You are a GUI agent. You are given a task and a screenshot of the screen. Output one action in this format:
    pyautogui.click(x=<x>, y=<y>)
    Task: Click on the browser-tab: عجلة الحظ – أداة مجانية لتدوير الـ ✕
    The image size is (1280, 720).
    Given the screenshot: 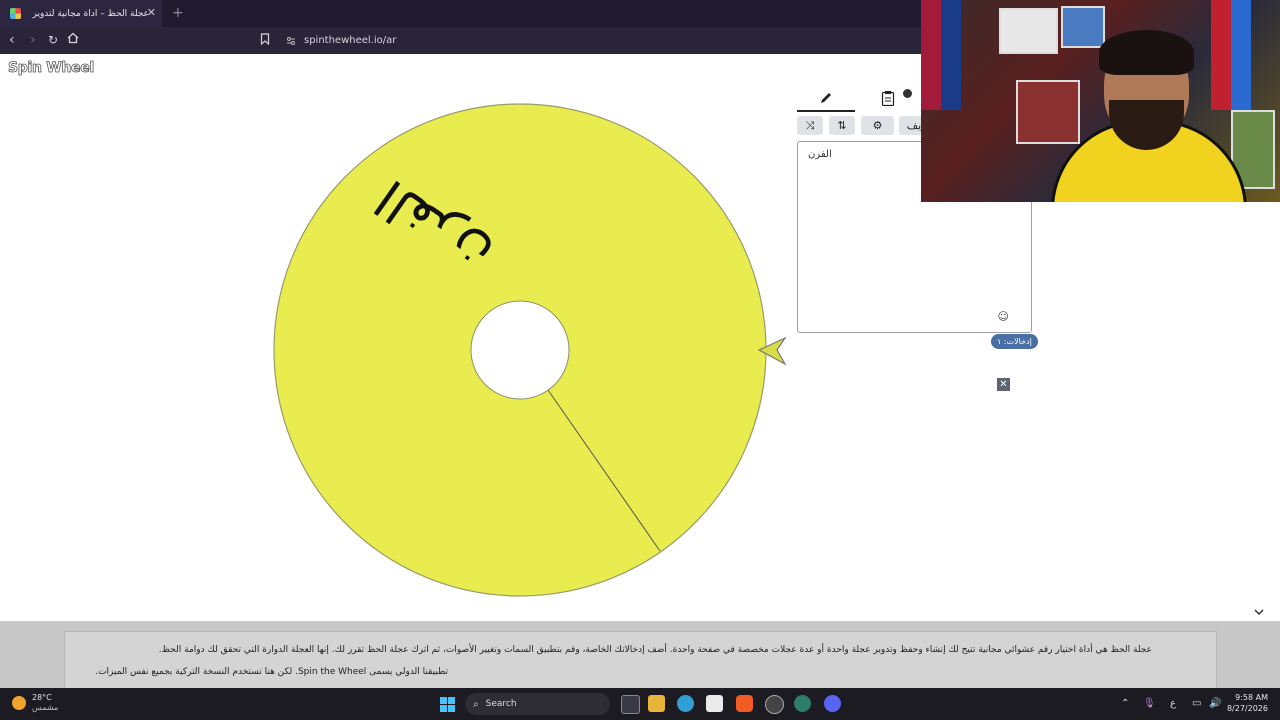 What is the action you would take?
    pyautogui.click(x=81, y=13)
    